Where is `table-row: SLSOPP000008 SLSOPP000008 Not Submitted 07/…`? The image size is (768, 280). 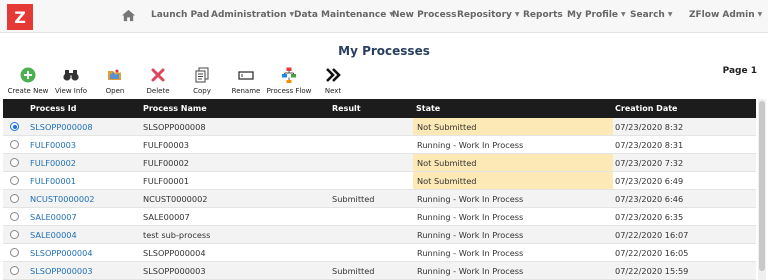 table-row: SLSOPP000008 SLSOPP000008 Not Submitted 07/… is located at coordinates (379, 127).